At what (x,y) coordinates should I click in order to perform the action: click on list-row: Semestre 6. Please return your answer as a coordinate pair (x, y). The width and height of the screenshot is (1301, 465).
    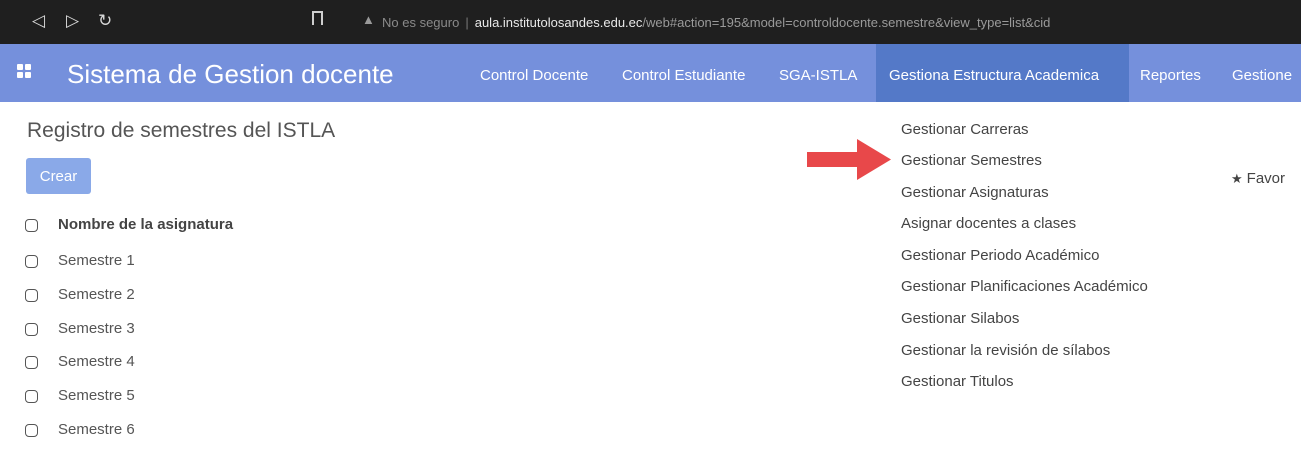
    Looking at the image, I should click on (80, 430).